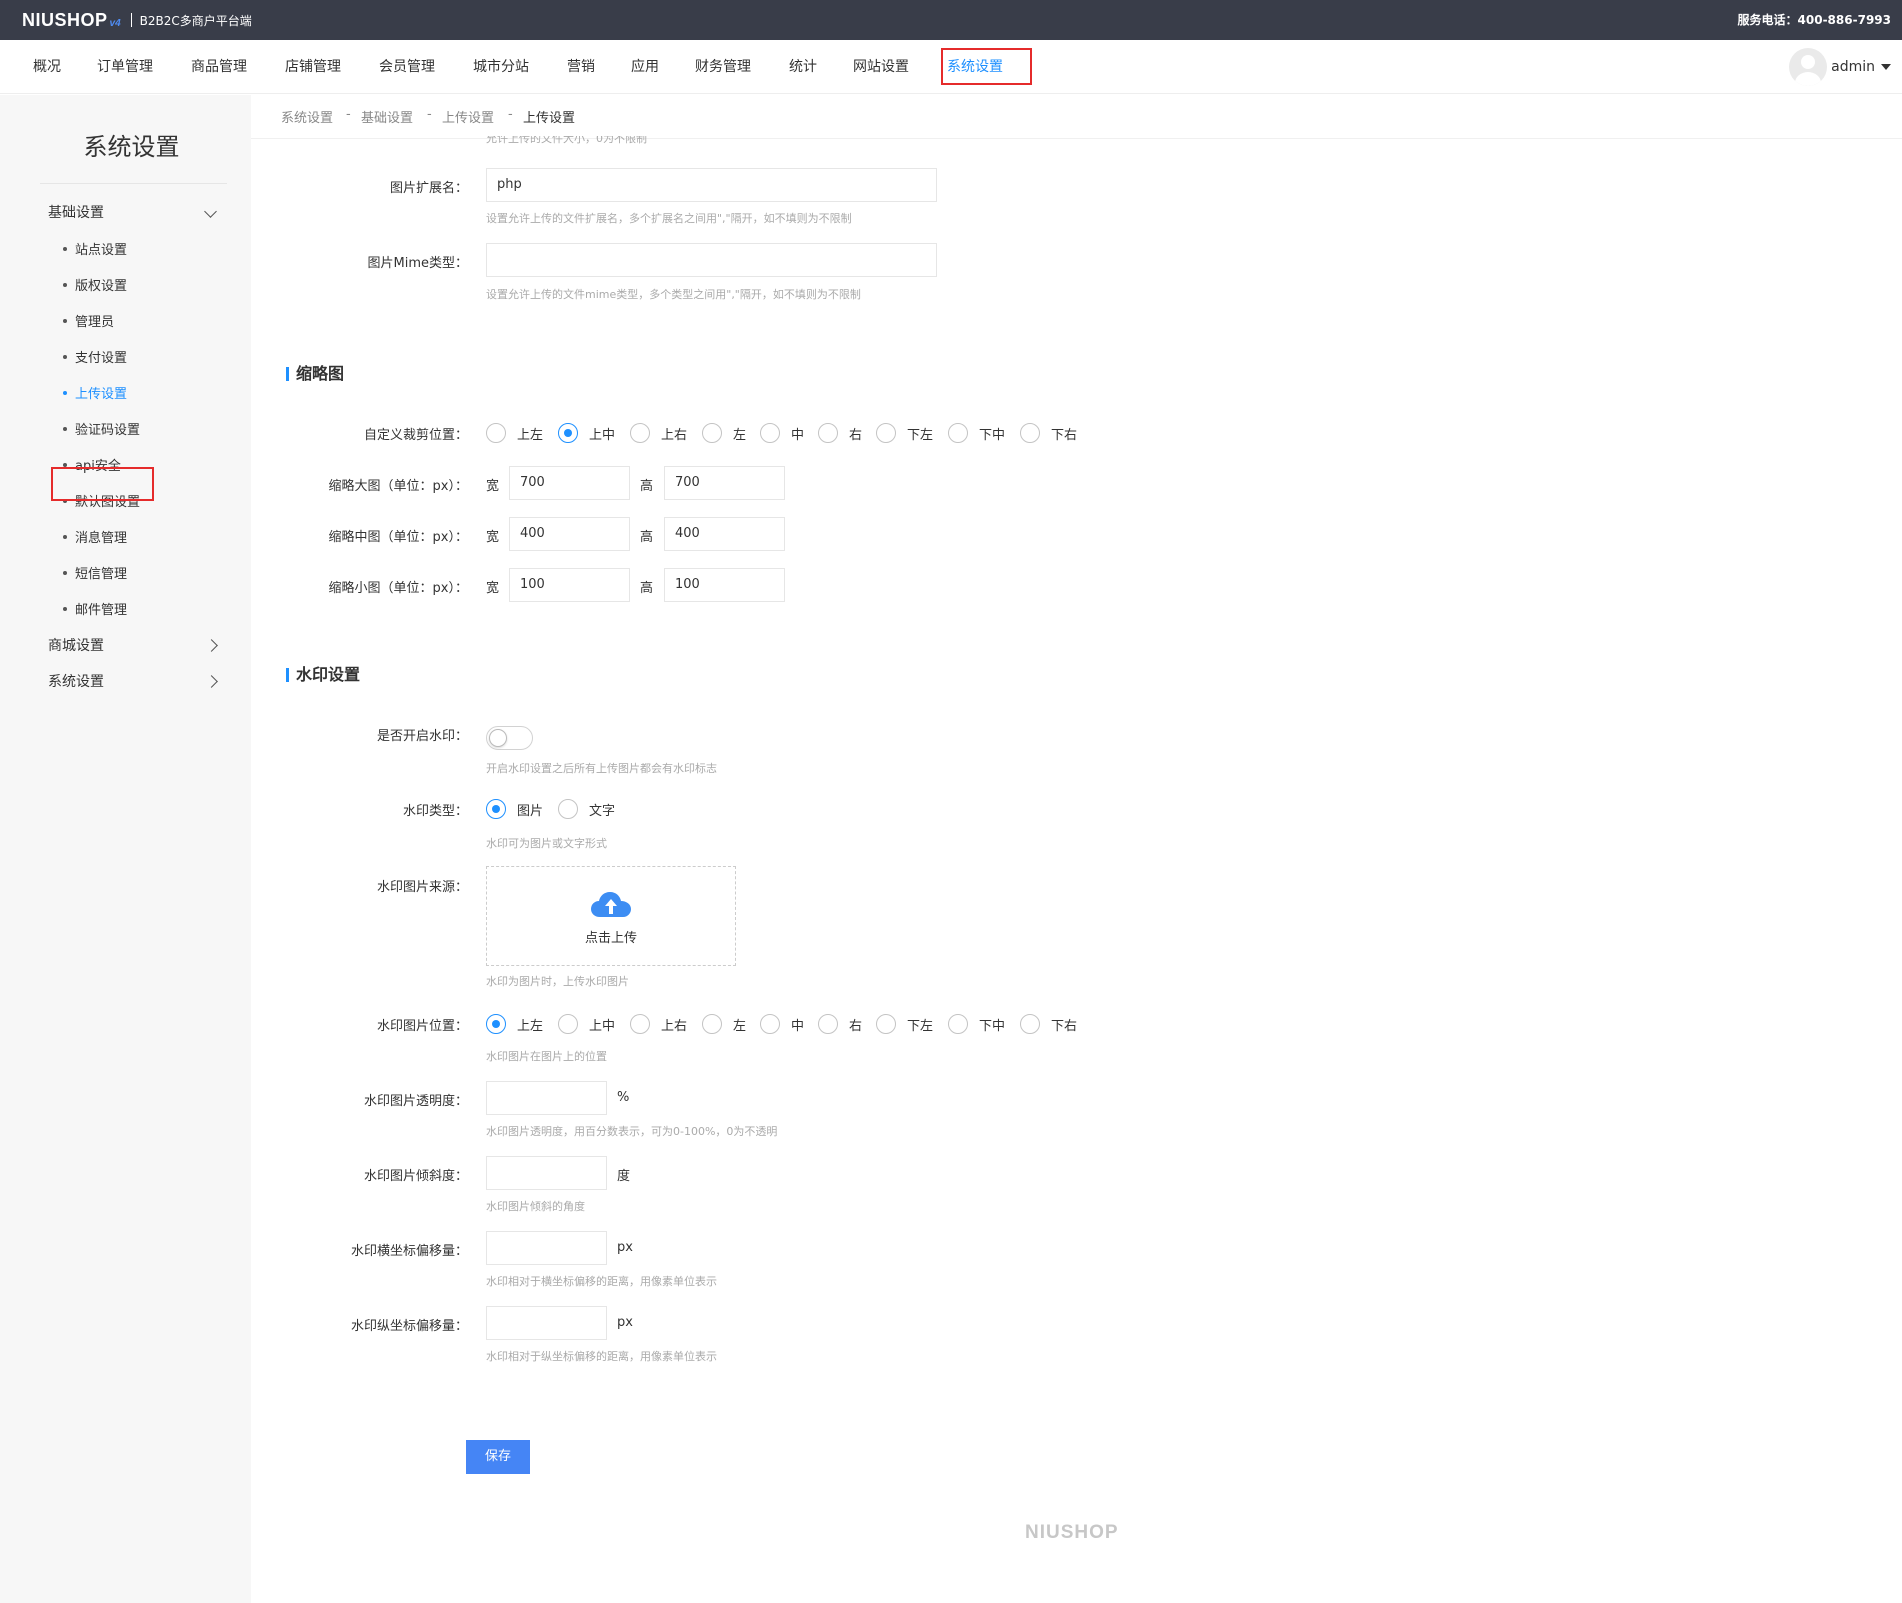 Image resolution: width=1902 pixels, height=1603 pixels. What do you see at coordinates (782, 1024) in the screenshot?
I see `wm-pos-radio-center: 中` at bounding box center [782, 1024].